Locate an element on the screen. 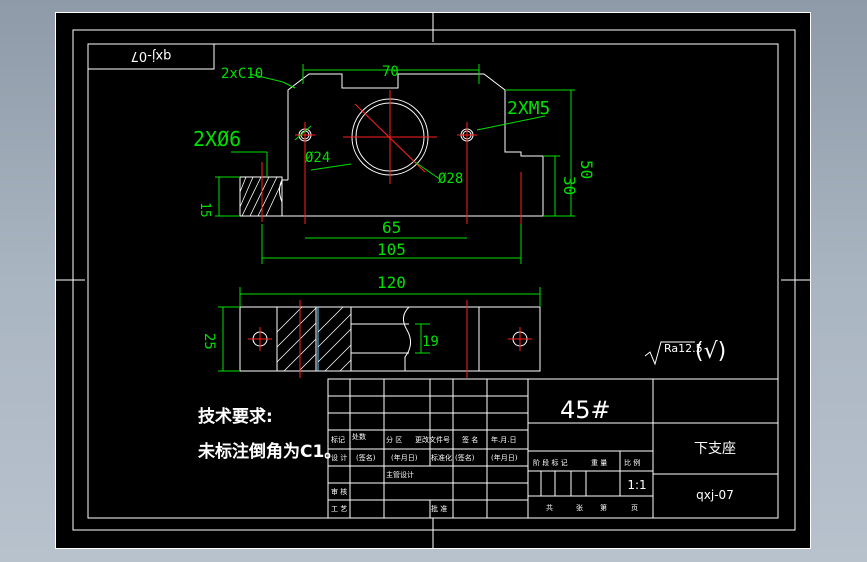  dim-19: 19 is located at coordinates (430, 342).